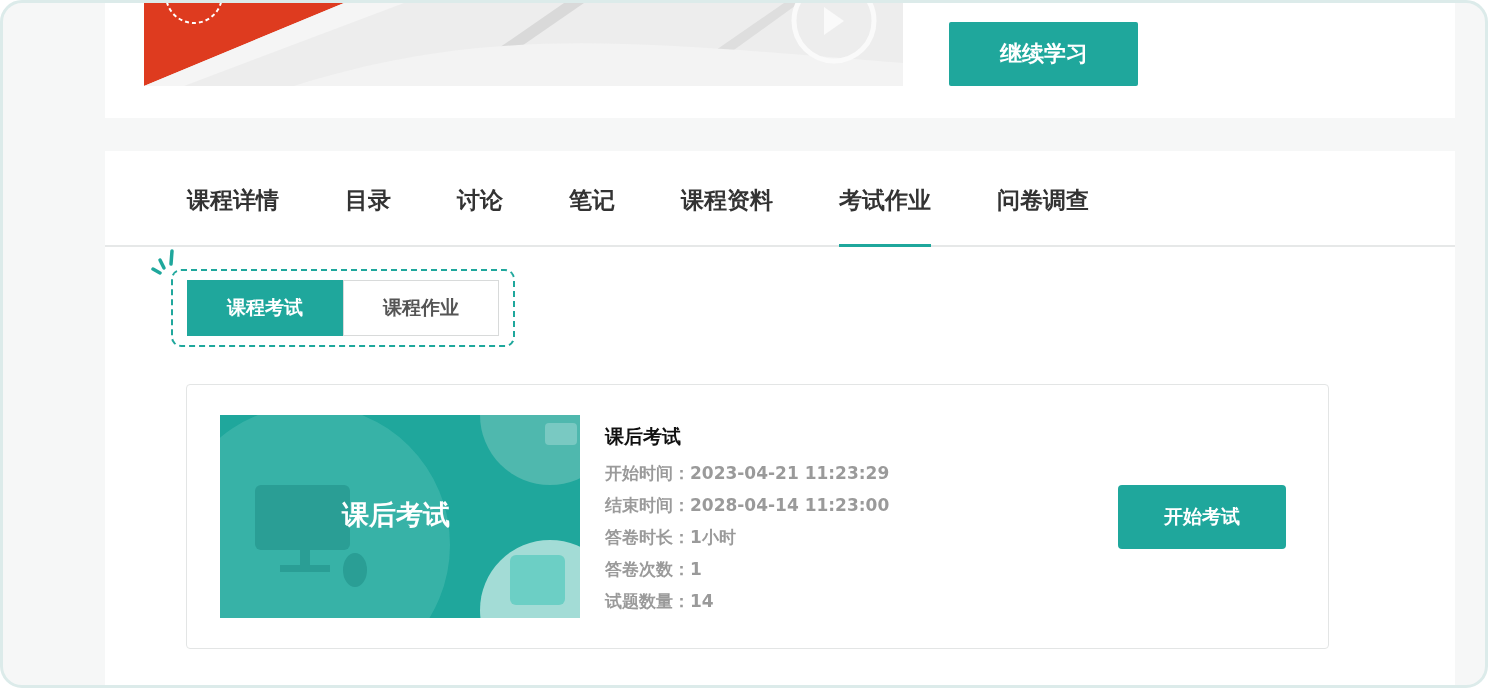 This screenshot has height=688, width=1488. What do you see at coordinates (480, 199) in the screenshot?
I see `tab: 讨论` at bounding box center [480, 199].